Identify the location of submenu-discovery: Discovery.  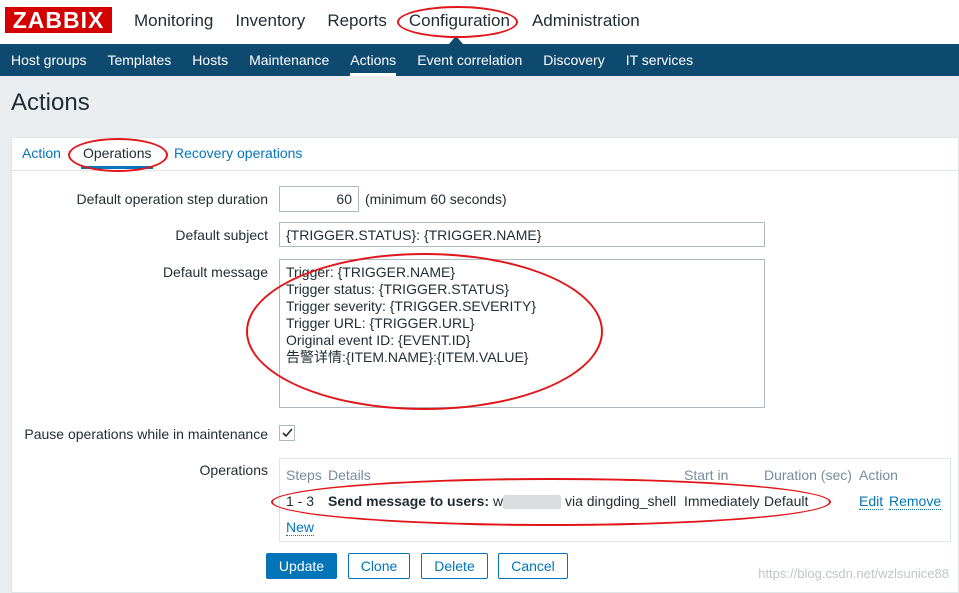
(573, 60).